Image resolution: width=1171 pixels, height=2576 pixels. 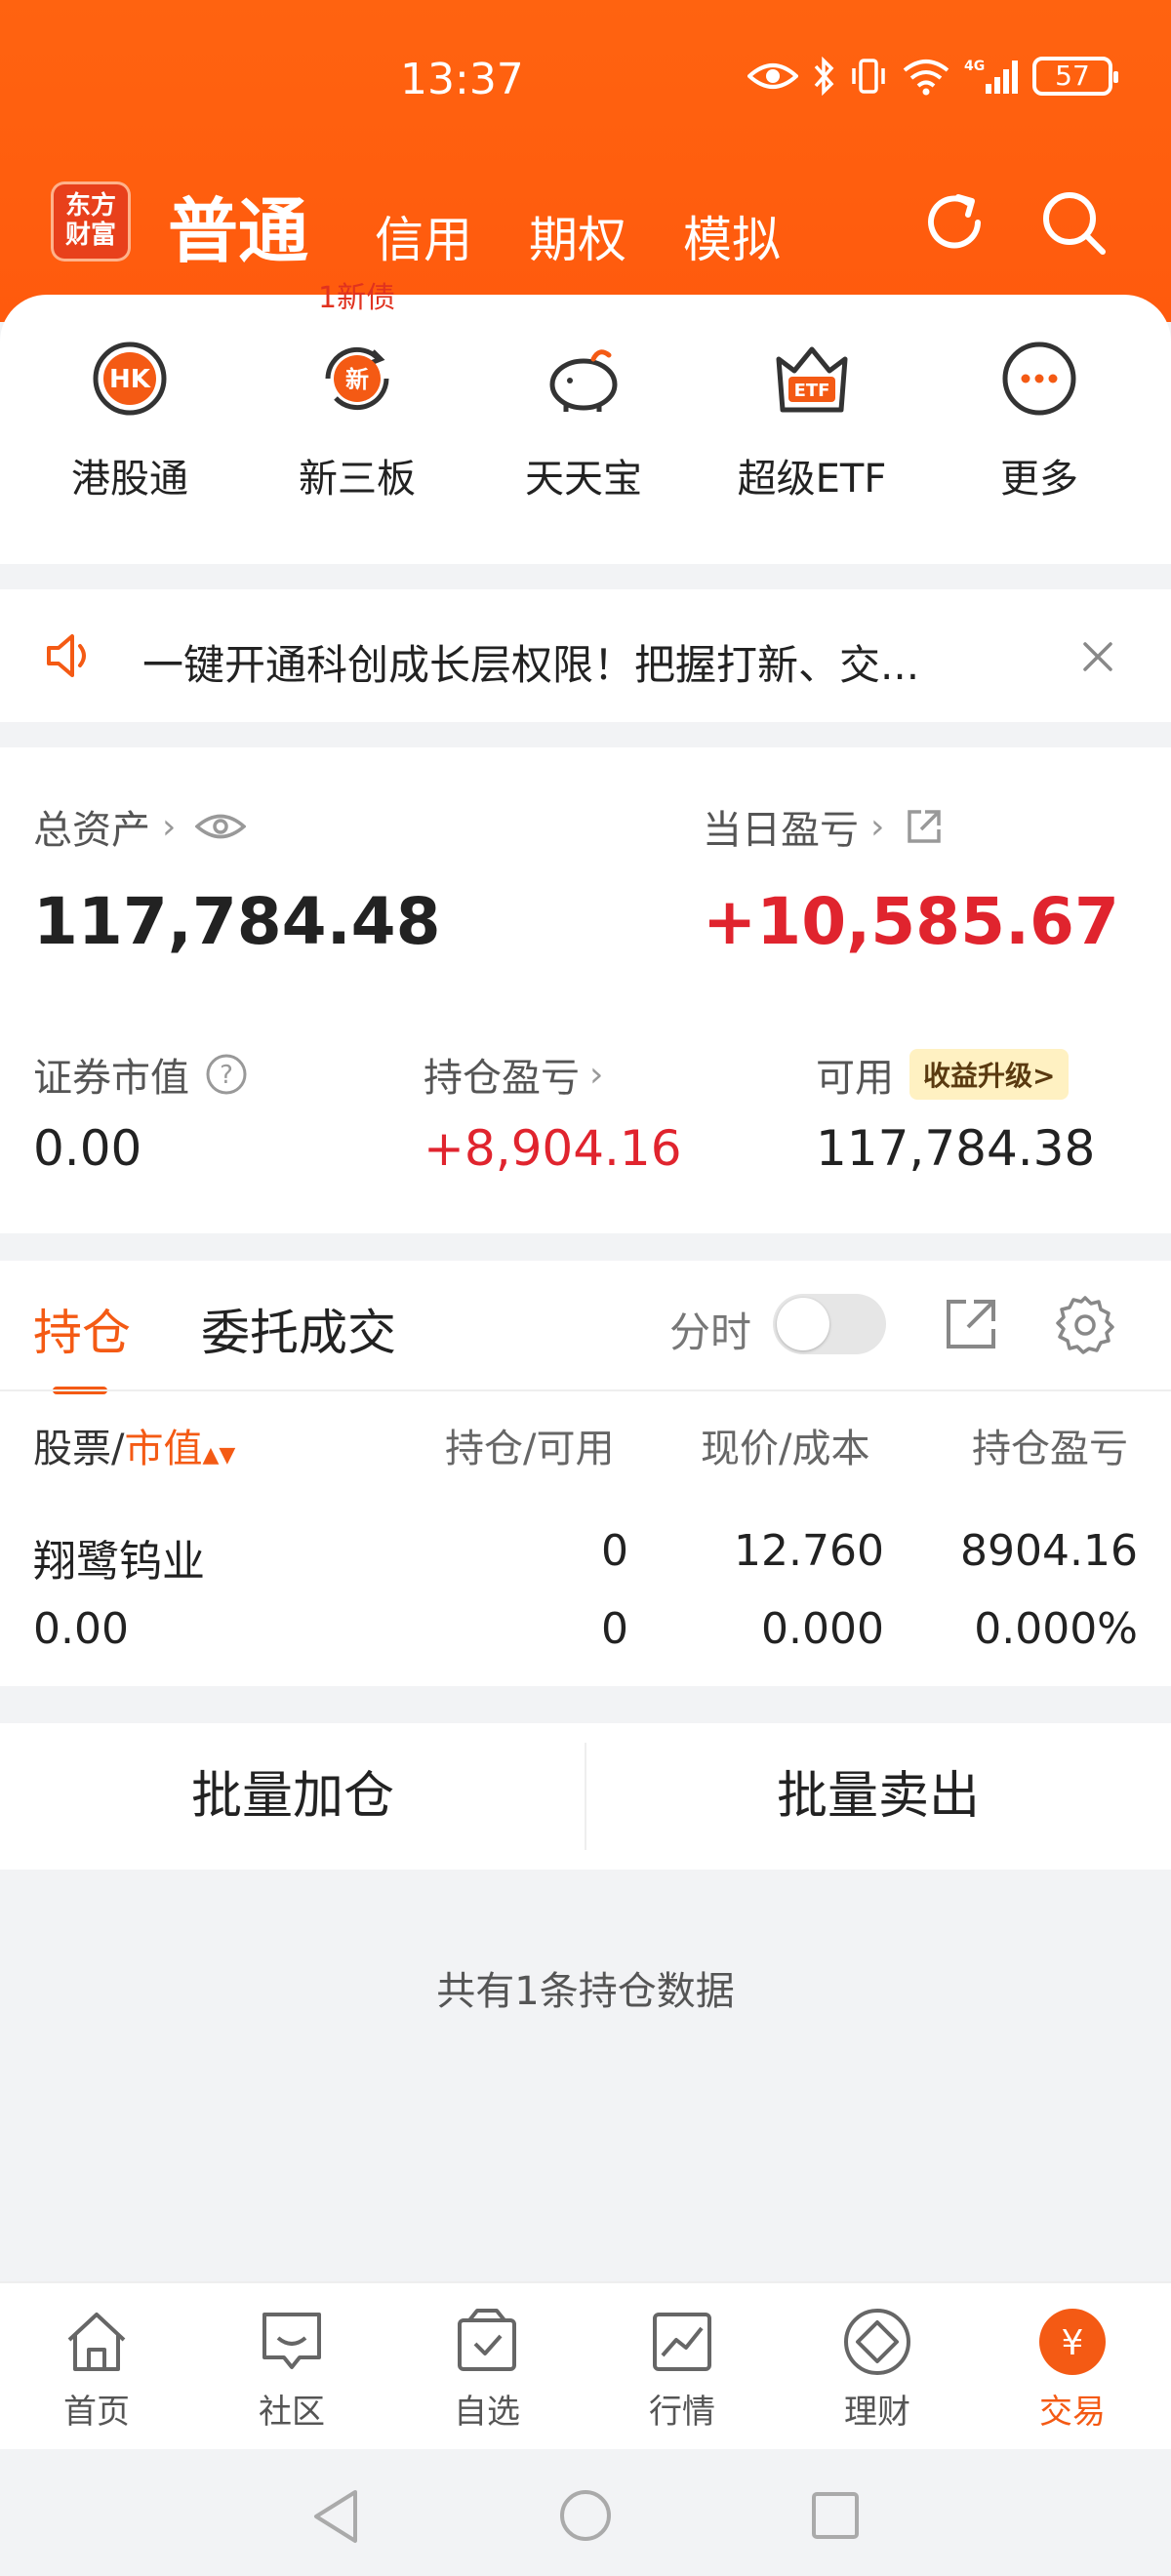 I want to click on nav-label: 社区, so click(x=292, y=2412).